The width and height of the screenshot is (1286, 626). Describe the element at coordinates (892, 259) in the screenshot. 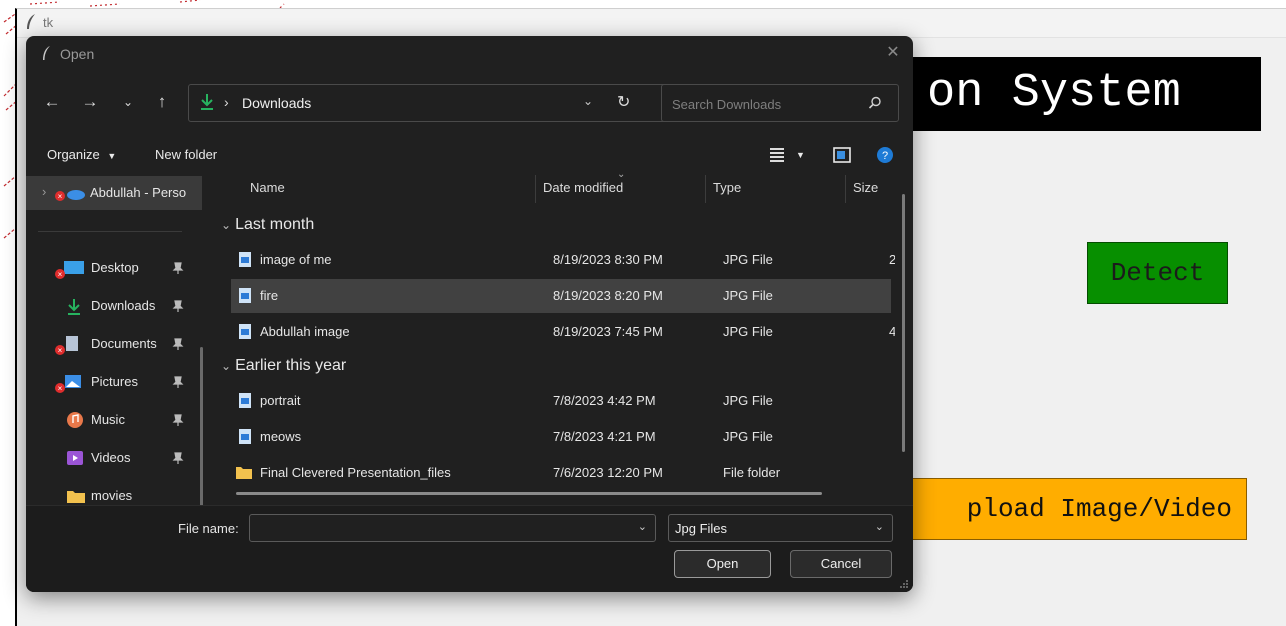

I see `file-size: 2` at that location.